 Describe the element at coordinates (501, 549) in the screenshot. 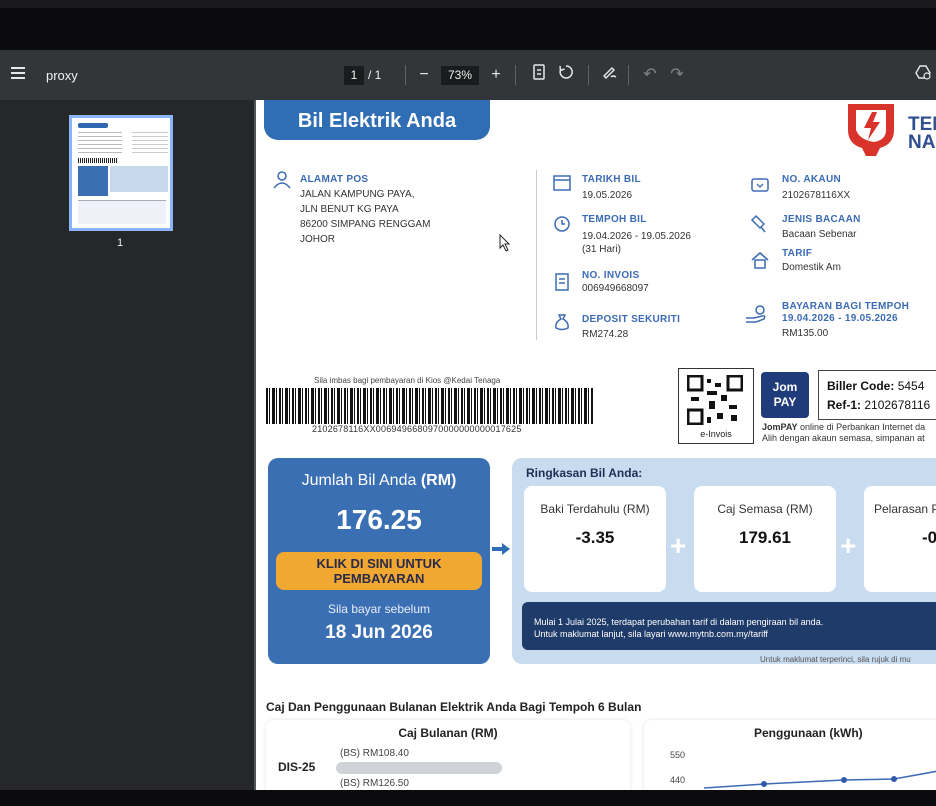

I see `arrow-right-icon` at that location.